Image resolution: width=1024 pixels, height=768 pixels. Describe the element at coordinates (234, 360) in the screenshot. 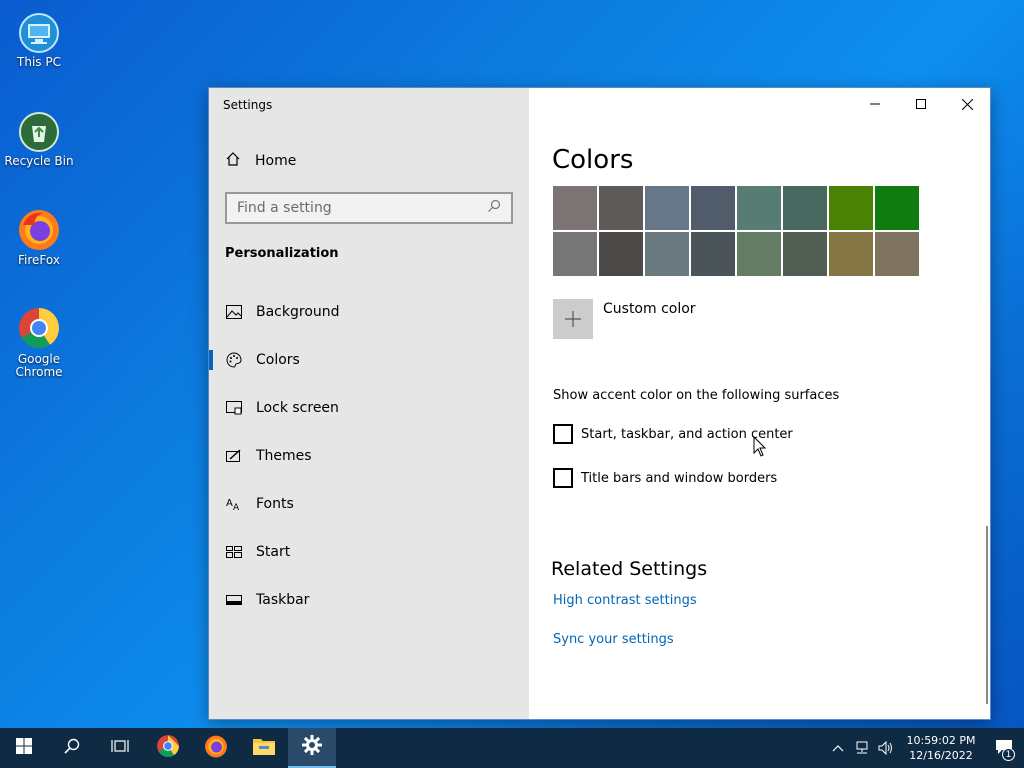

I see `palette-icon` at that location.